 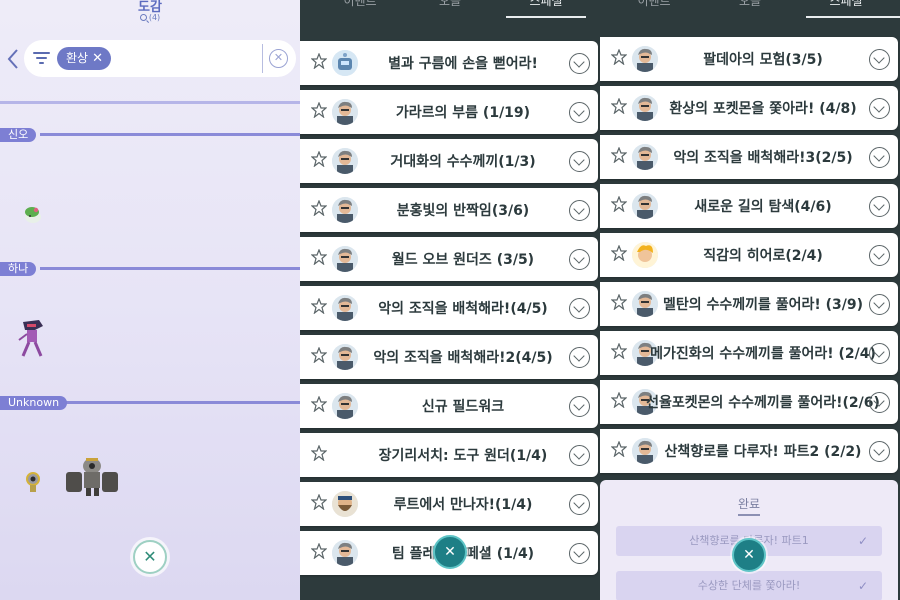 What do you see at coordinates (160, 58) in the screenshot?
I see `search-bar: 환상 ✕ ✕` at bounding box center [160, 58].